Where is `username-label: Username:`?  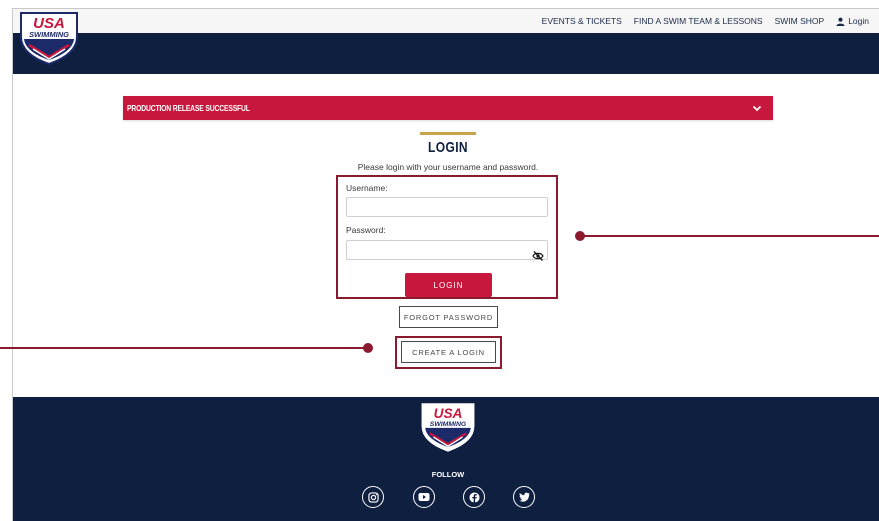
username-label: Username: is located at coordinates (367, 188).